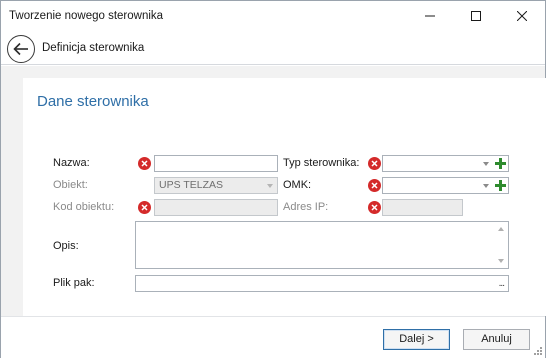  I want to click on opis-label: Opis:, so click(66, 246).